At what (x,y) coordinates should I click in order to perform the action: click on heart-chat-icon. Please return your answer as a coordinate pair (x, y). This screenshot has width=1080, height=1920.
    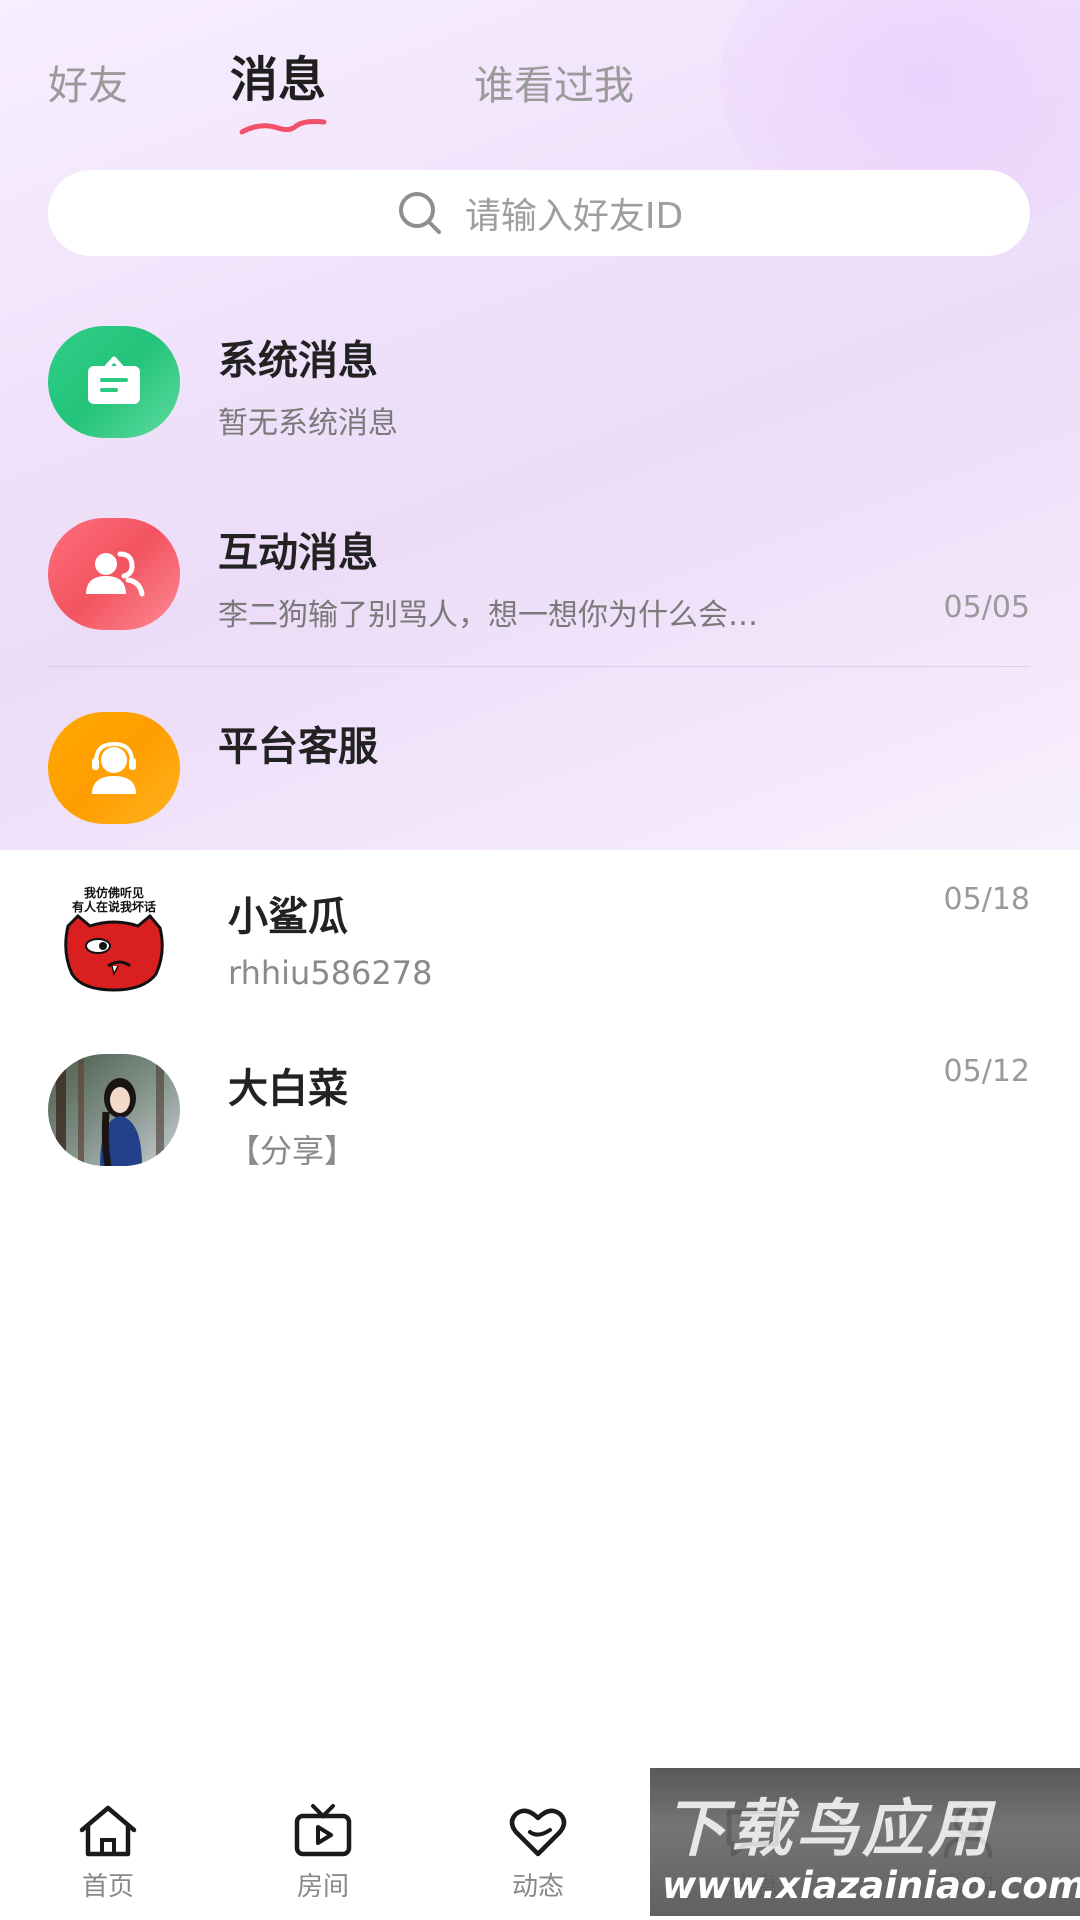
    Looking at the image, I should click on (538, 1832).